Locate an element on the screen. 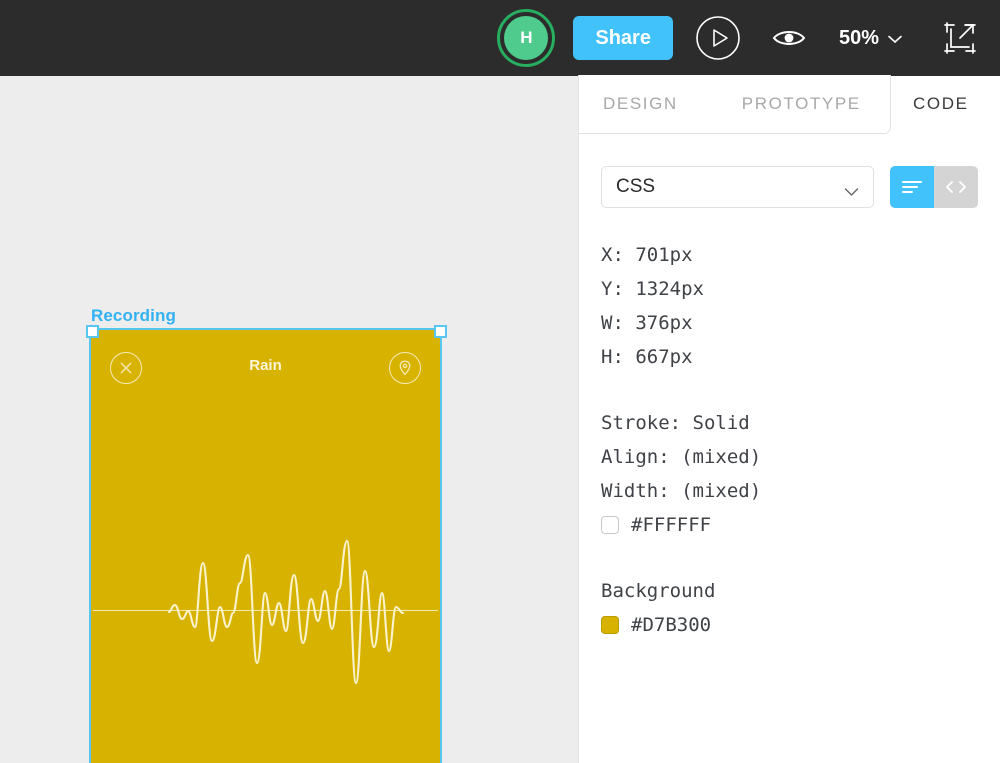 The width and height of the screenshot is (1000, 763). location-pin-circle-icon is located at coordinates (405, 368).